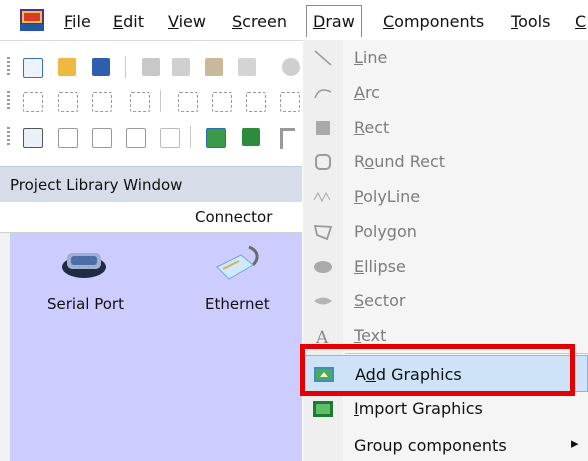 Image resolution: width=588 pixels, height=461 pixels. I want to click on ethernet-label: Ethernet, so click(237, 304).